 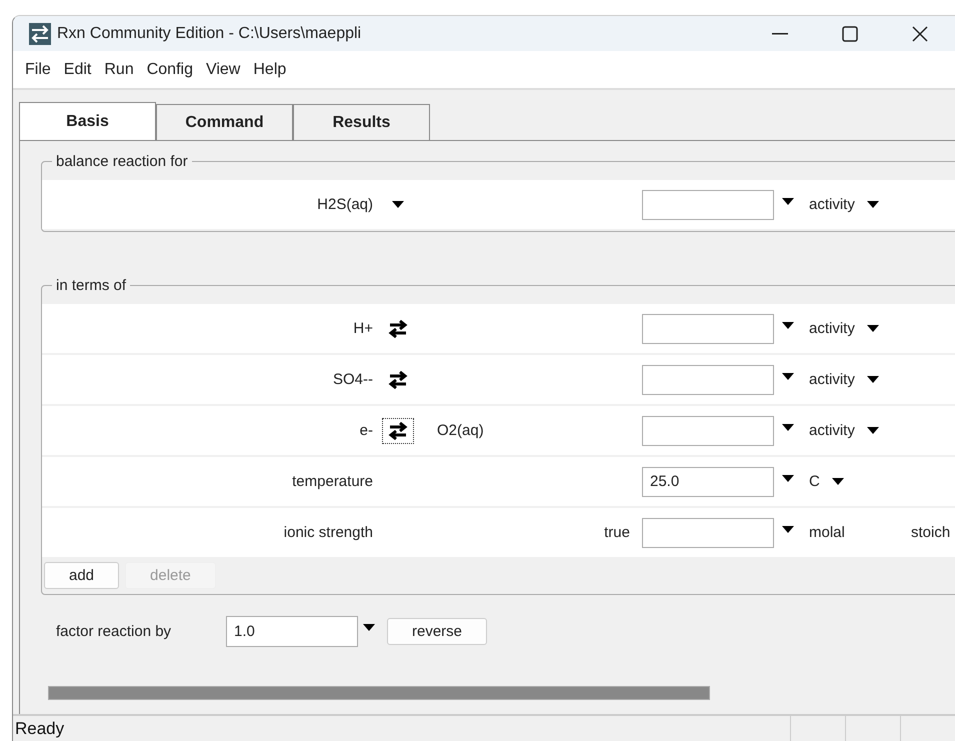 What do you see at coordinates (274, 69) in the screenshot?
I see `menu-item: Help` at bounding box center [274, 69].